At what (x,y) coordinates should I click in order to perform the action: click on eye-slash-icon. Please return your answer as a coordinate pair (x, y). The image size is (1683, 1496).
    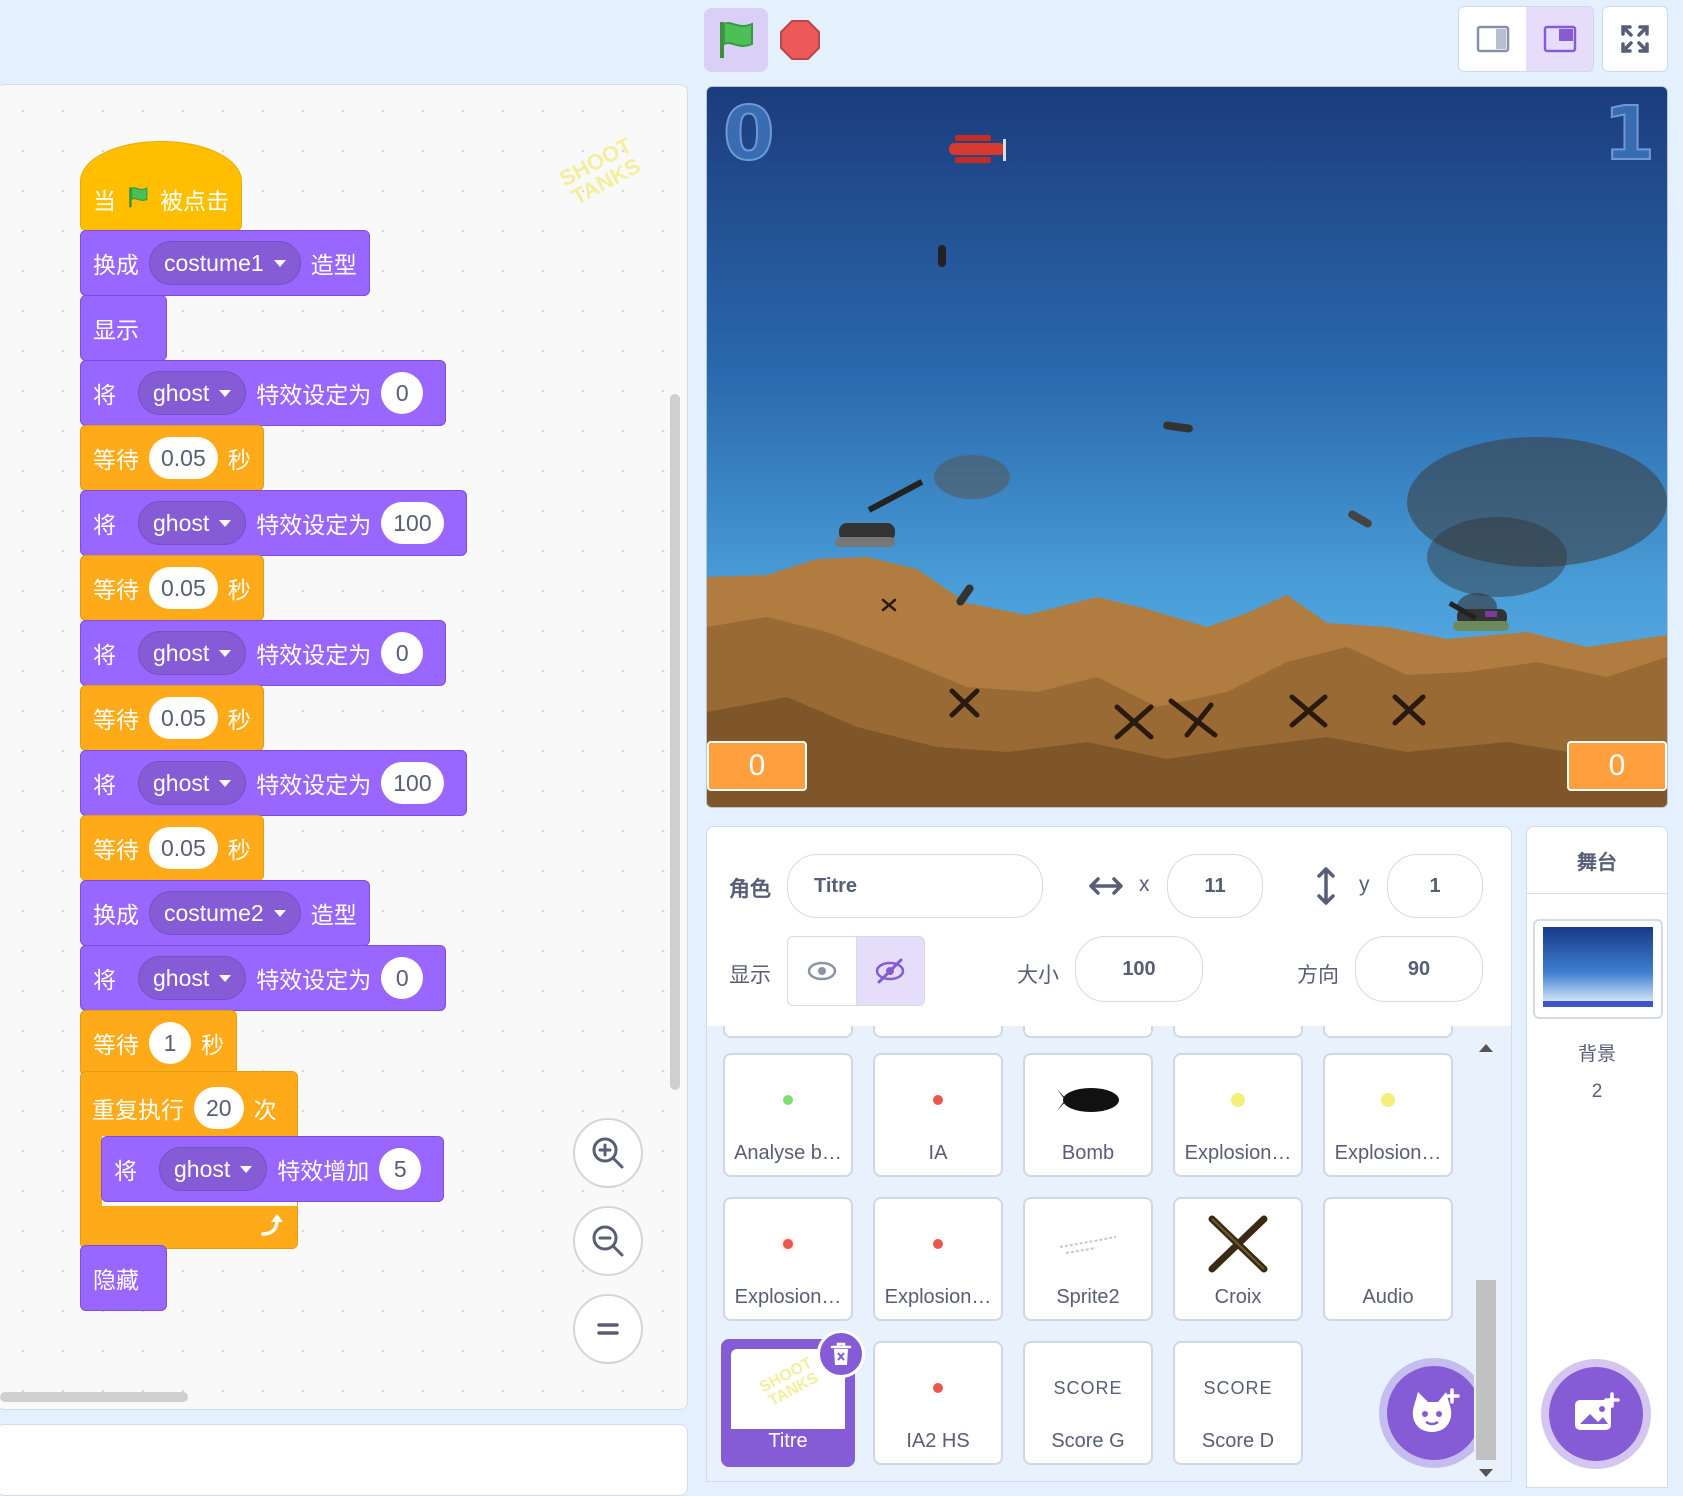
    Looking at the image, I should click on (890, 971).